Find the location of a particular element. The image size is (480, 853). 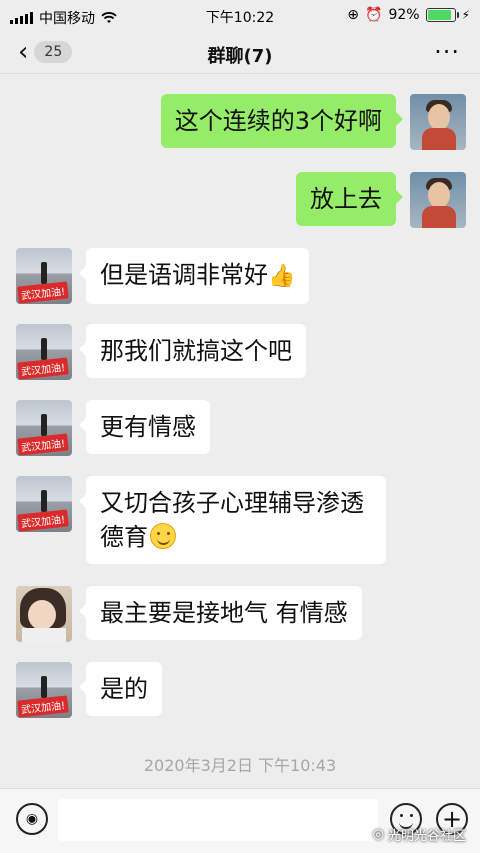

message-bubble: 是的 is located at coordinates (120, 689).